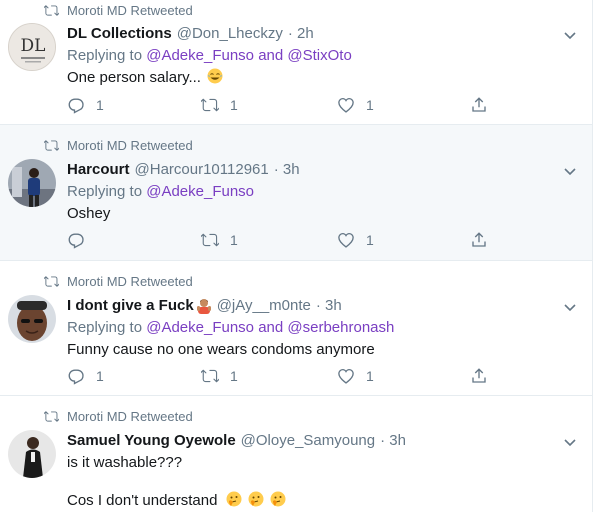 The image size is (616, 512). What do you see at coordinates (312, 169) in the screenshot?
I see `tweet-header: Harcourt @Harcour10112961 · 3h` at bounding box center [312, 169].